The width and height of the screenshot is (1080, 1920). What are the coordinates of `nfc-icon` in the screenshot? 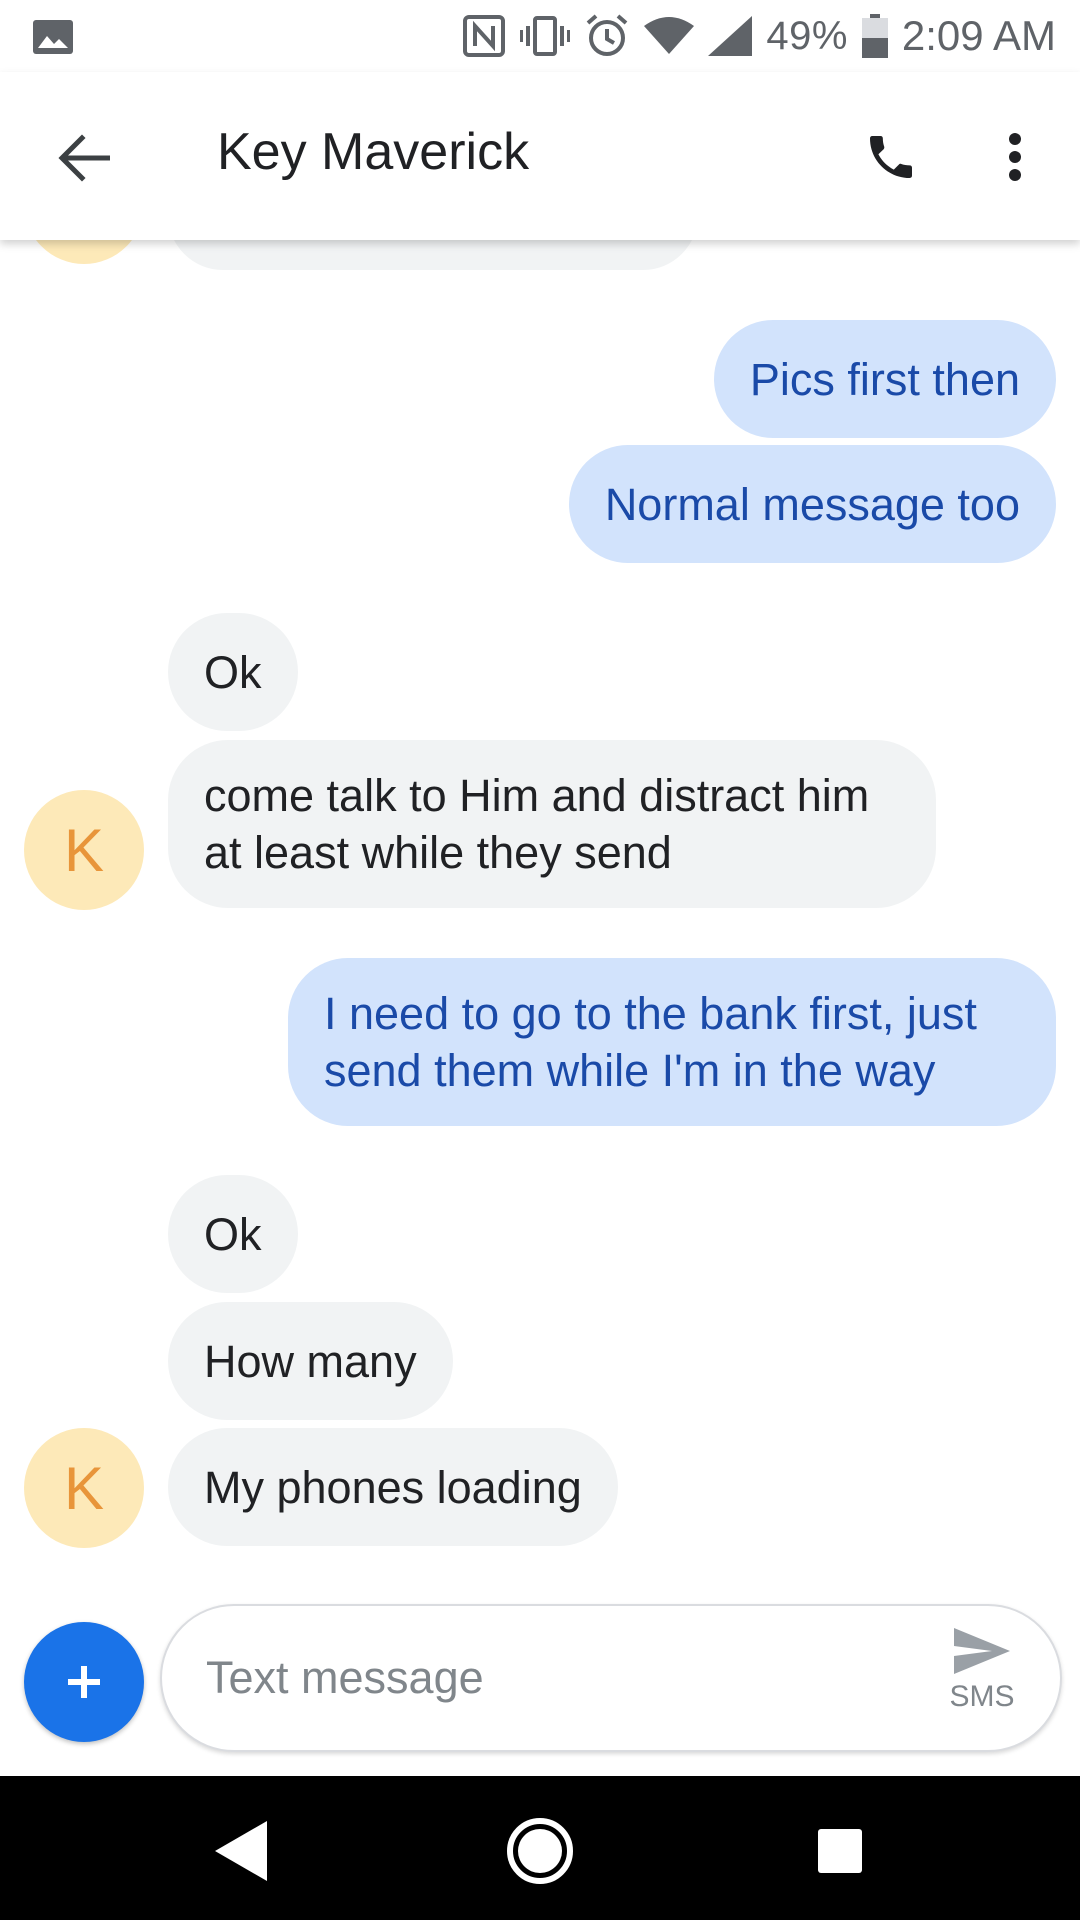 It's located at (484, 36).